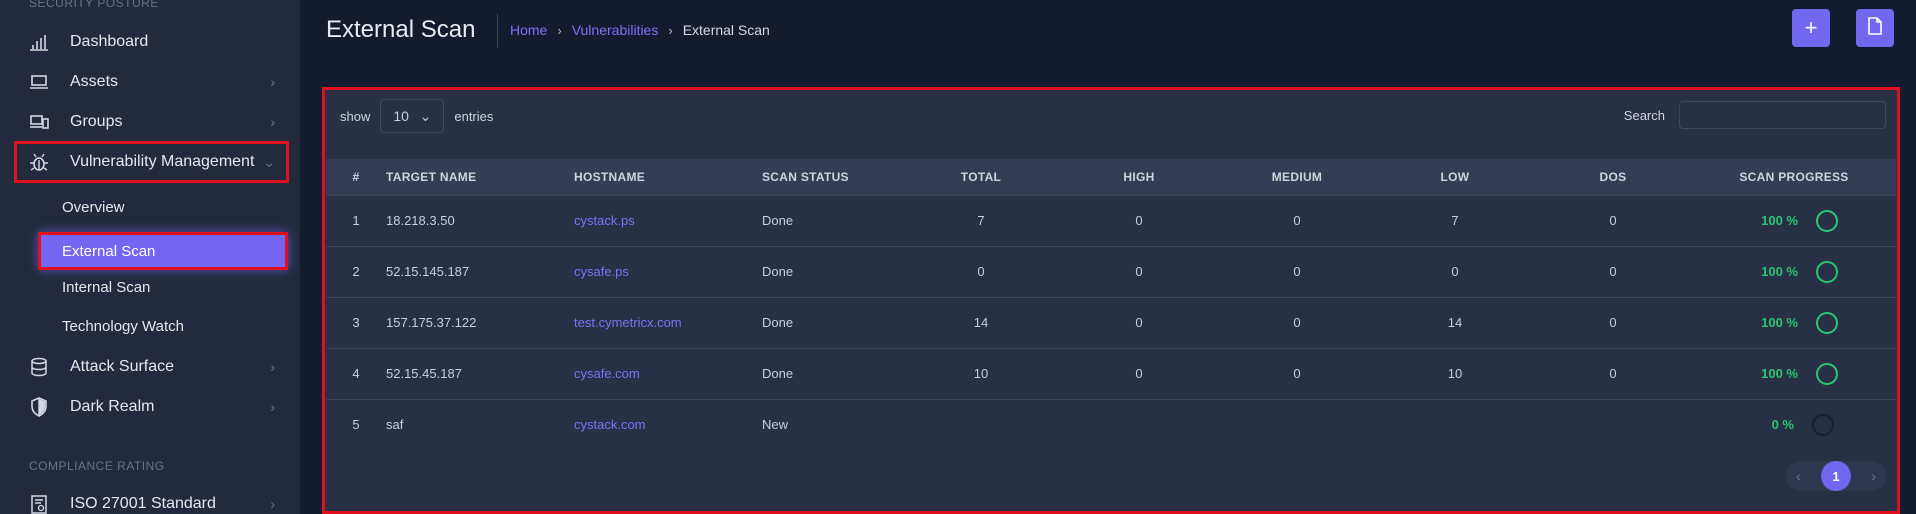 This screenshot has height=514, width=1916. I want to click on row-index: 1, so click(356, 220).